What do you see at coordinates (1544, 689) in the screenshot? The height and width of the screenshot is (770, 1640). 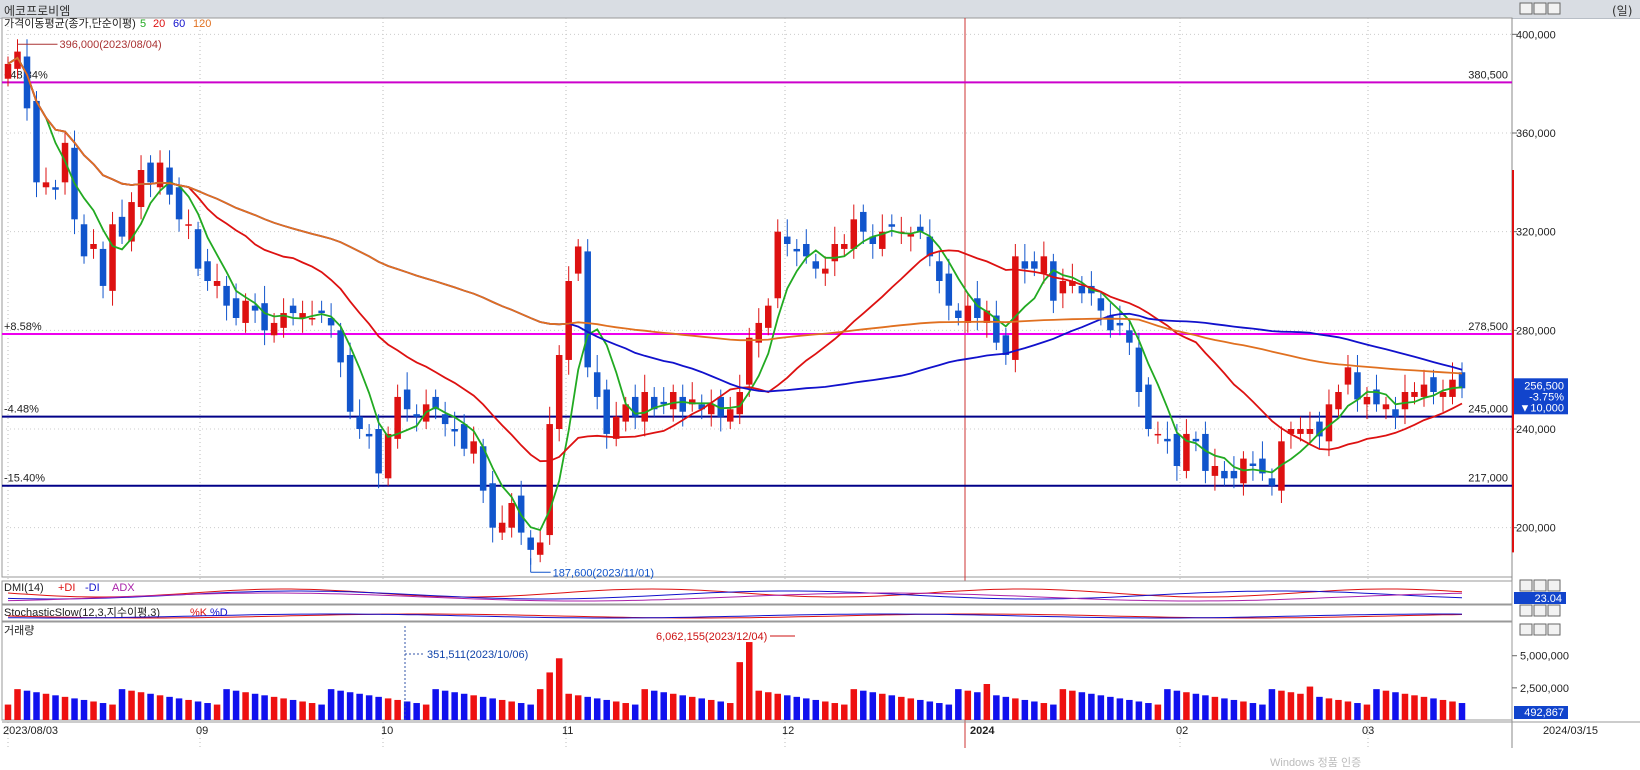 I see `volume-tick-label: 2,500,000` at bounding box center [1544, 689].